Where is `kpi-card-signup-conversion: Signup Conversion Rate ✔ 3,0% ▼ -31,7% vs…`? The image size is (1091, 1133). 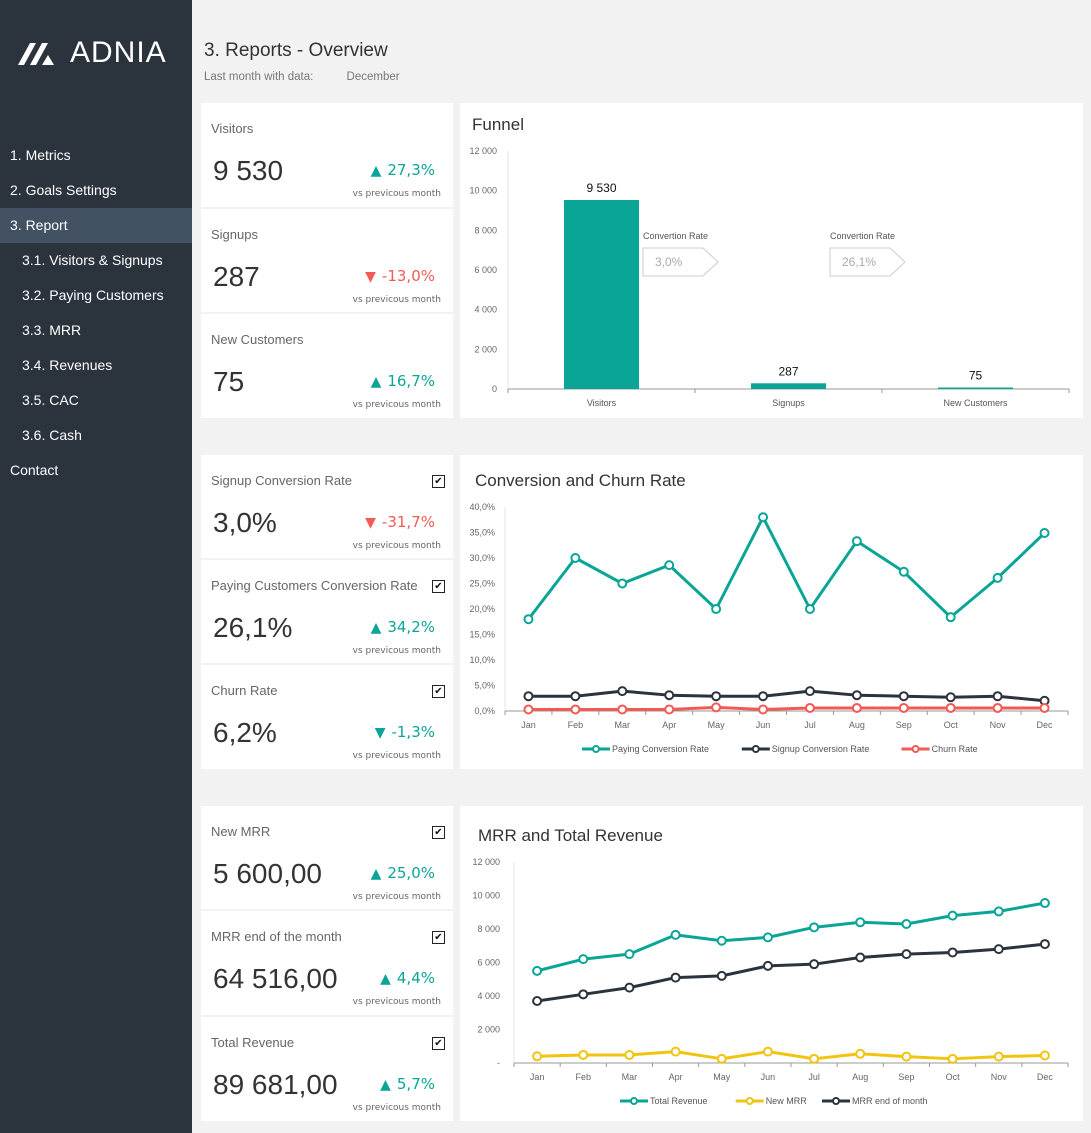
kpi-card-signup-conversion: Signup Conversion Rate ✔ 3,0% ▼ -31,7% vs… is located at coordinates (327, 506).